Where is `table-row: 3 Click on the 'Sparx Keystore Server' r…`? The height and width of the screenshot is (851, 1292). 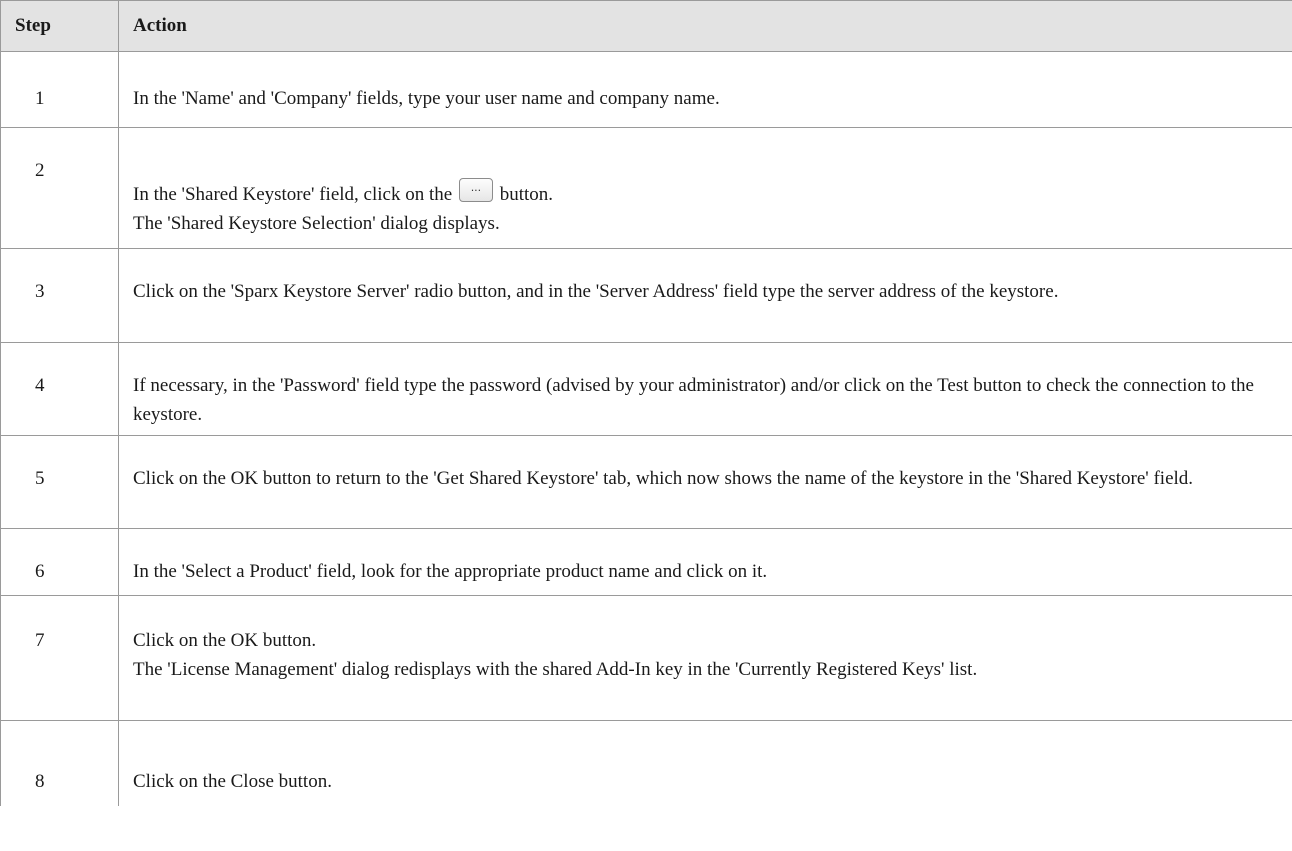
table-row: 3 Click on the 'Sparx Keystore Server' r… is located at coordinates (646, 295).